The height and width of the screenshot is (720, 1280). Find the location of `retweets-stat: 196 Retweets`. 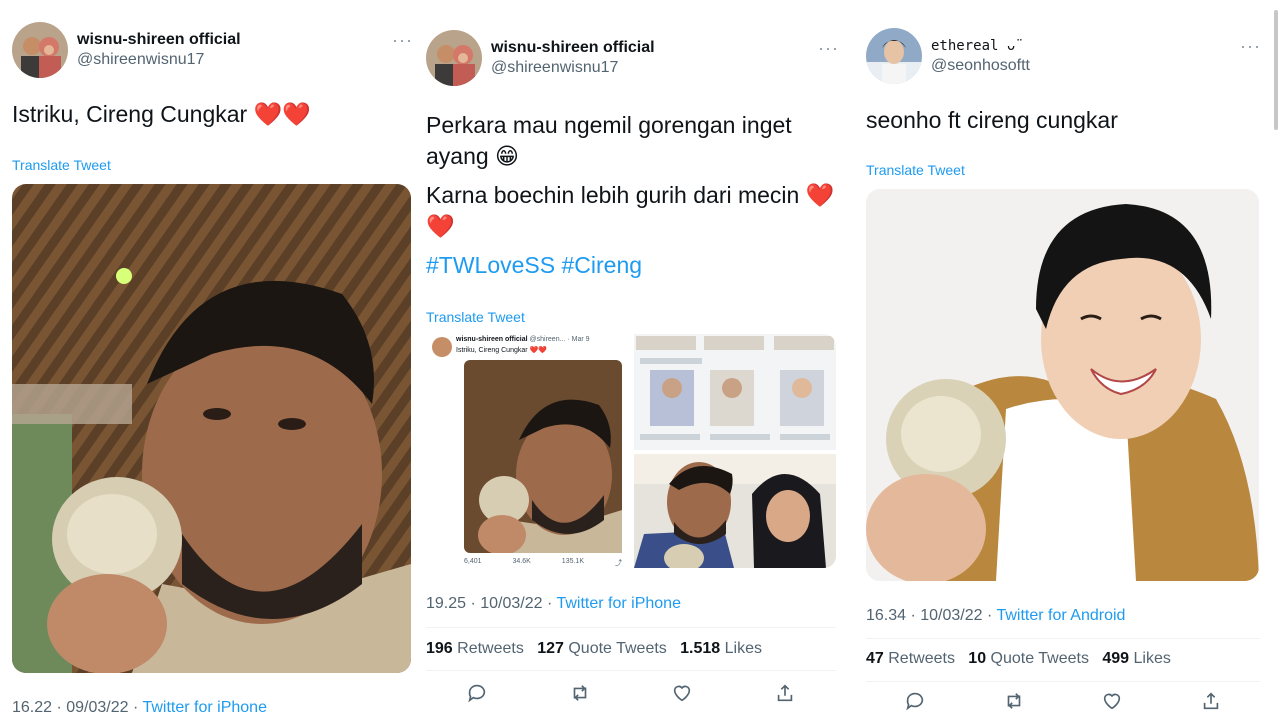

retweets-stat: 196 Retweets is located at coordinates (475, 648).